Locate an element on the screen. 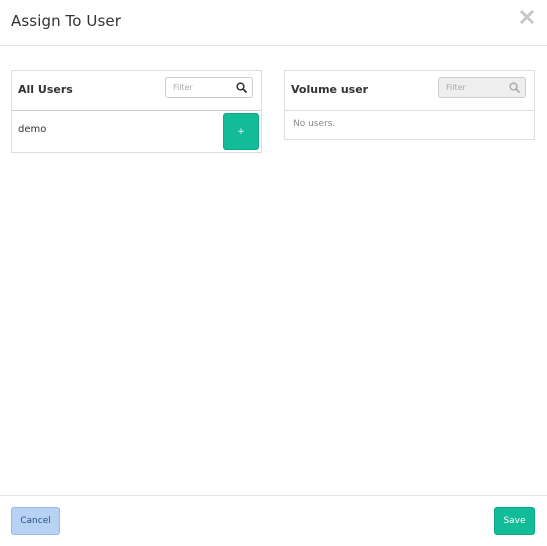 This screenshot has width=547, height=546. user-list-item: demo + is located at coordinates (136, 132).